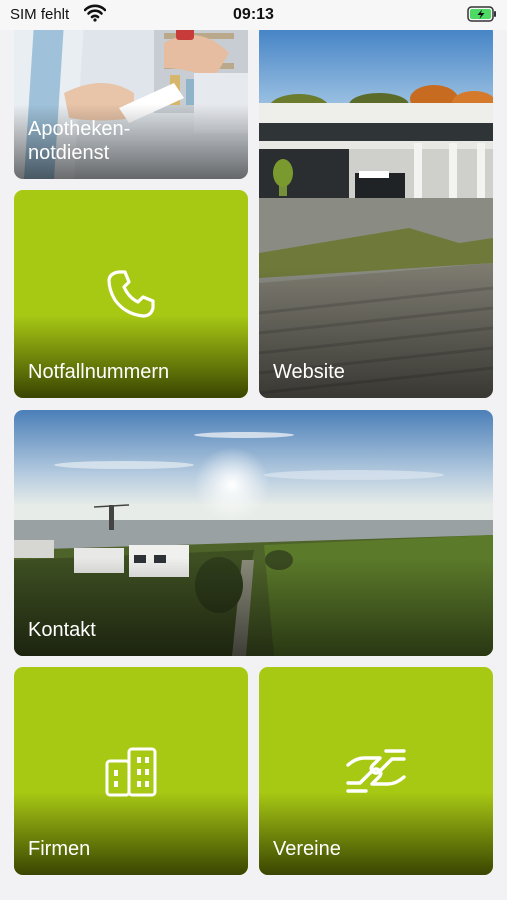  What do you see at coordinates (79, 141) in the screenshot?
I see `tile-label: Apotheken- notdienst` at bounding box center [79, 141].